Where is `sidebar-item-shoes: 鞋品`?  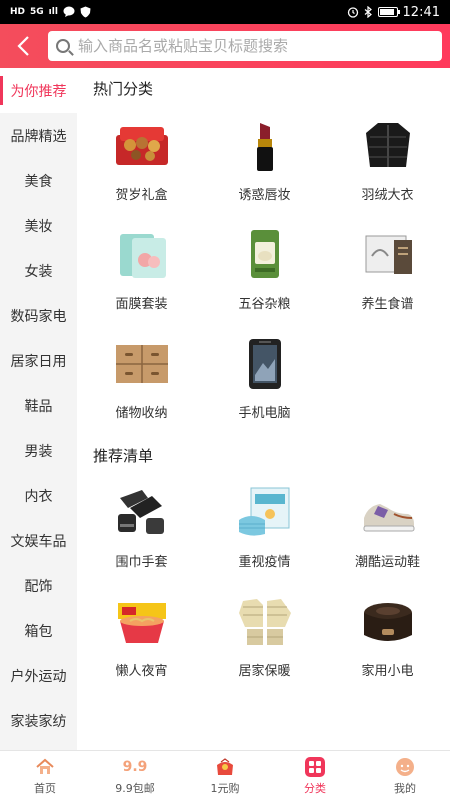 sidebar-item-shoes: 鞋品 is located at coordinates (38, 405).